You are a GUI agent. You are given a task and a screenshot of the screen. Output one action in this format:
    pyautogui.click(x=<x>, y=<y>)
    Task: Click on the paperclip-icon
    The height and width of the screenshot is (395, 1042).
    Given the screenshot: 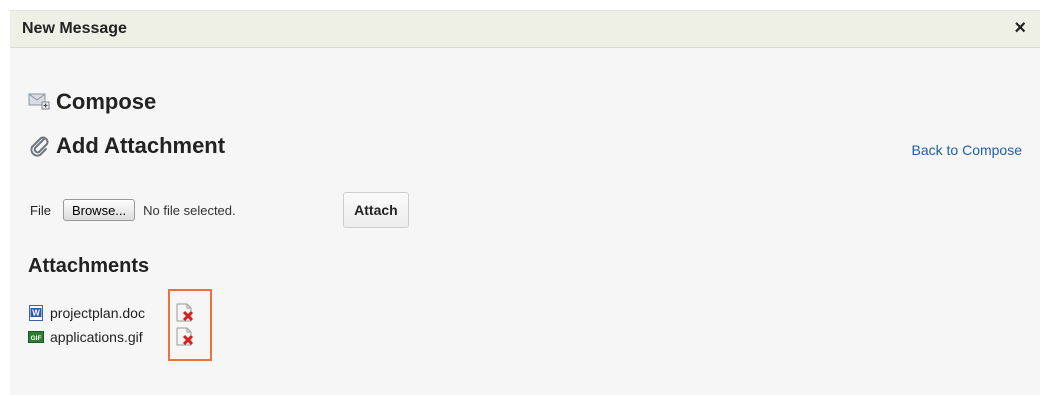 What is the action you would take?
    pyautogui.click(x=40, y=146)
    